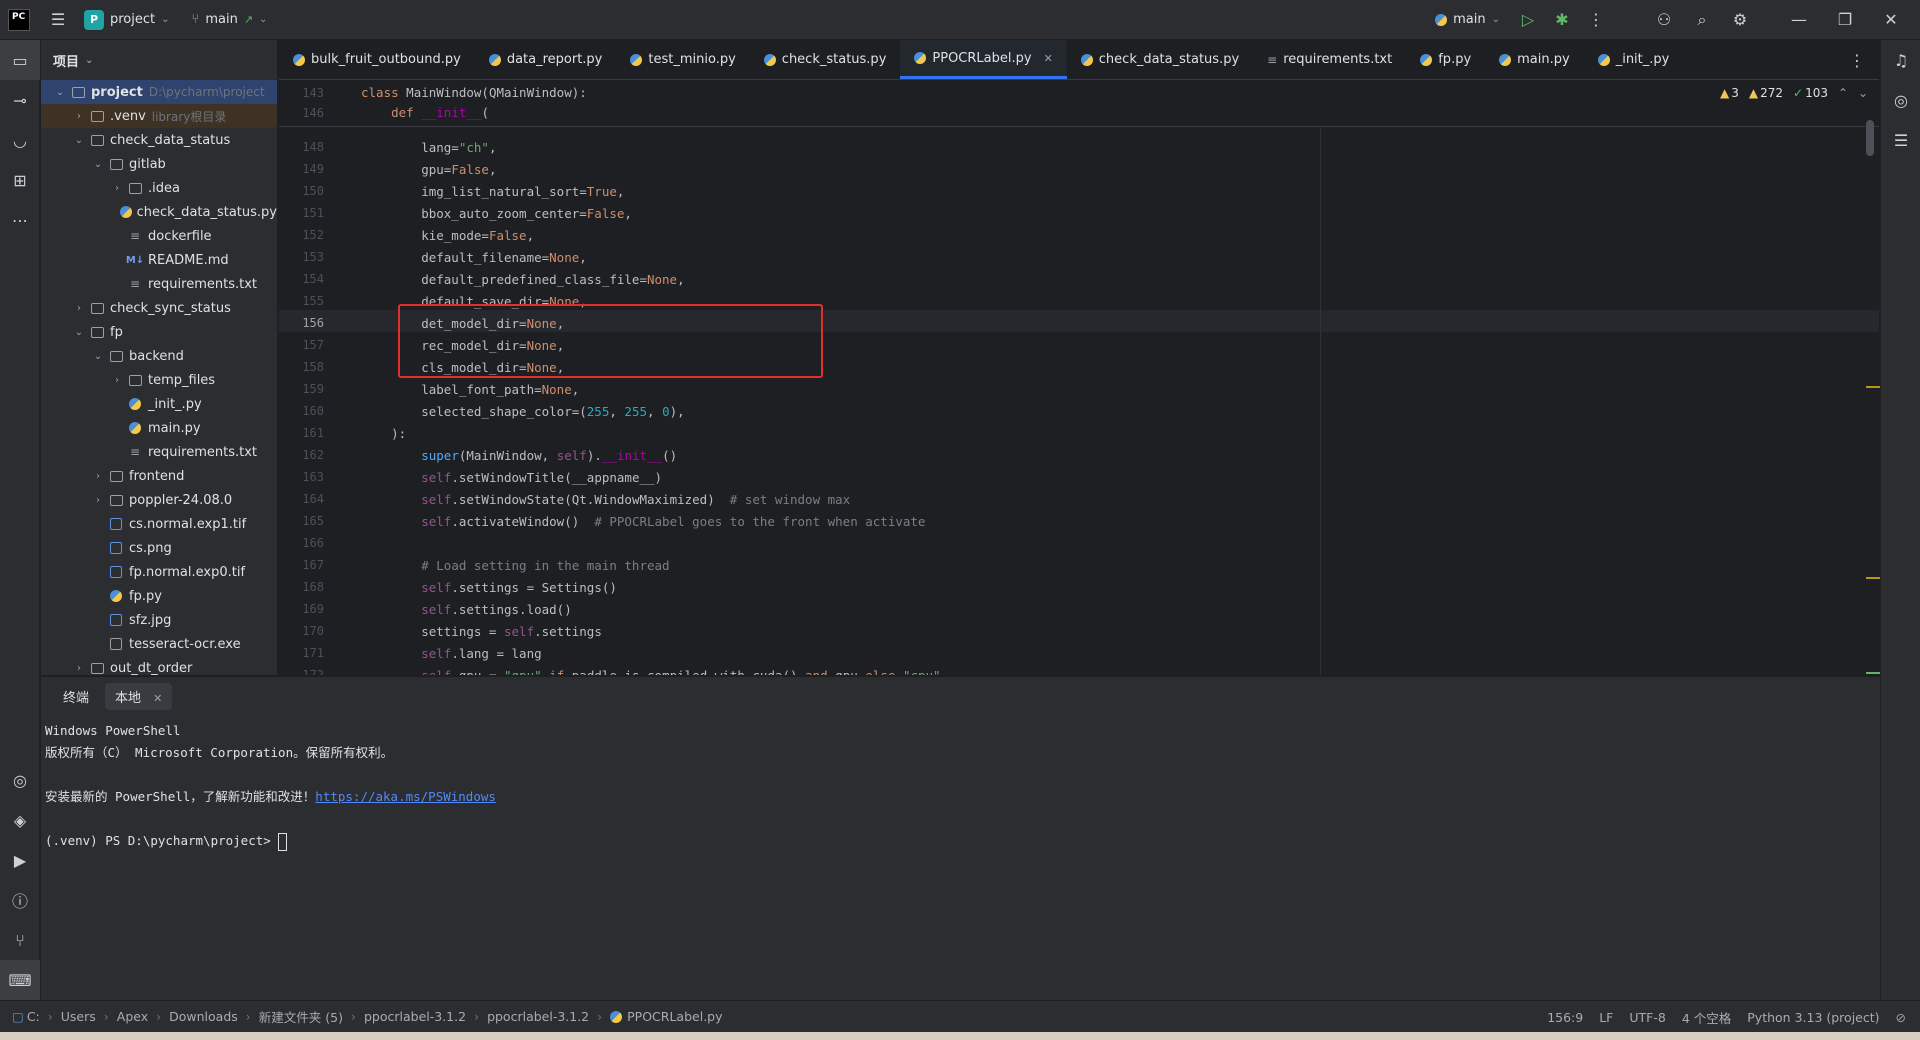 This screenshot has width=1920, height=1040. Describe the element at coordinates (159, 428) in the screenshot. I see `tree-item: main.py` at that location.